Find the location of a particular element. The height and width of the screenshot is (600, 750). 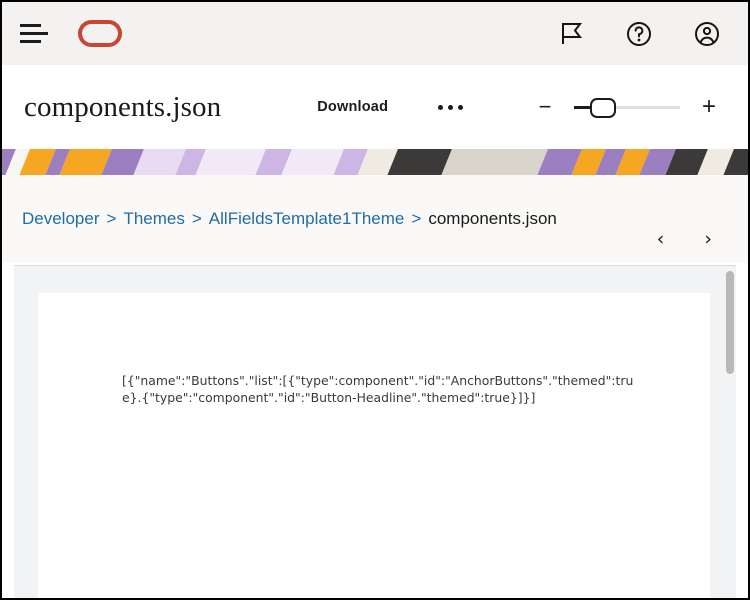

breadcrumb-item-allfieldstemplate1theme: AllFieldsTemplate1Theme is located at coordinates (307, 219).